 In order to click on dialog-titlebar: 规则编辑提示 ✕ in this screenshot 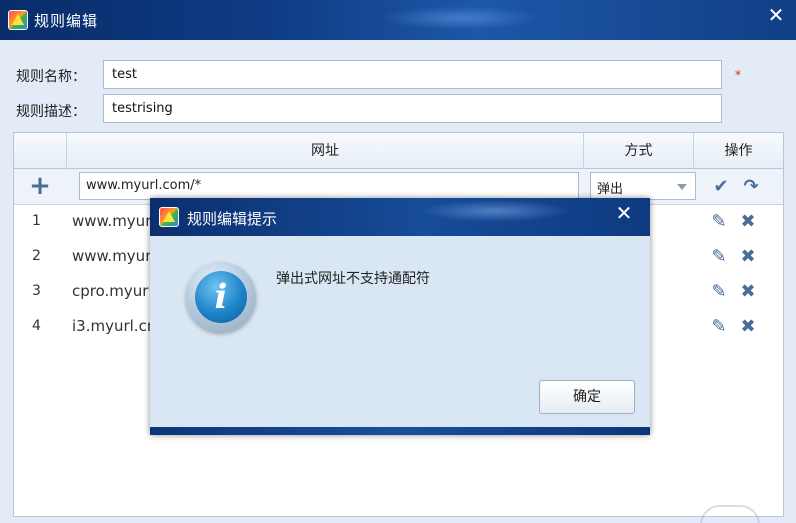, I will do `click(400, 217)`.